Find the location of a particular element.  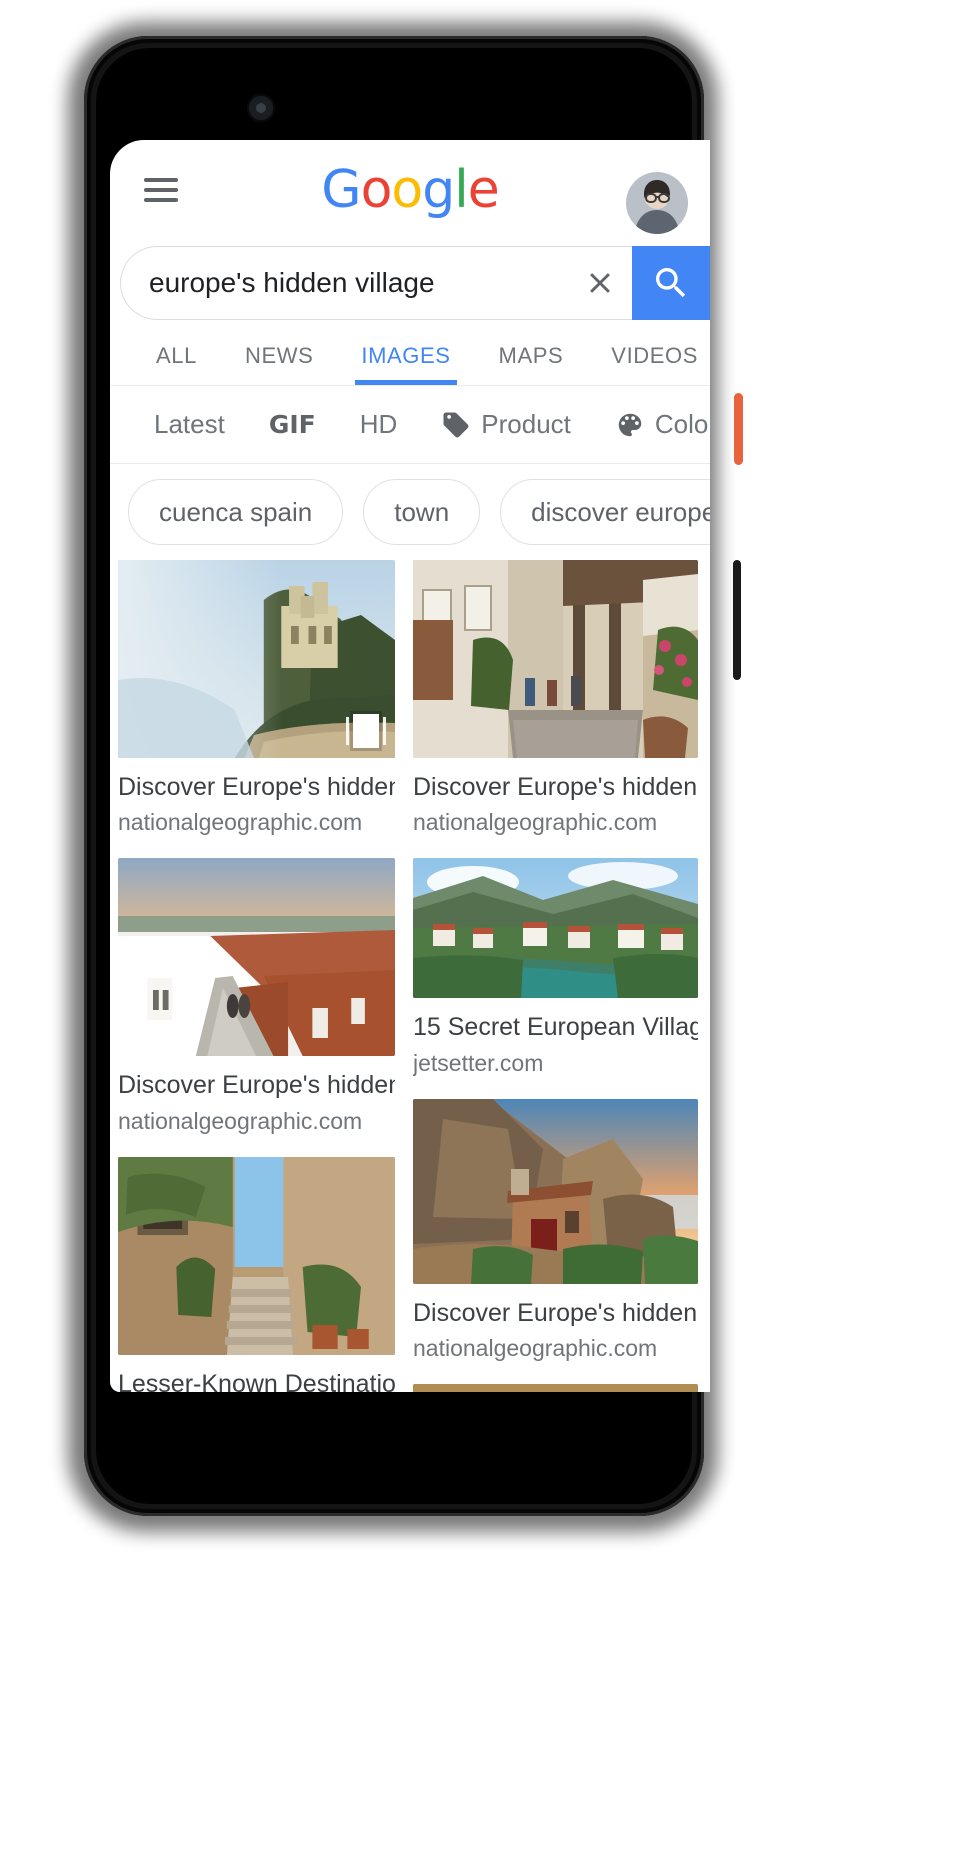

filter-color: Color is located at coordinates (651, 424).